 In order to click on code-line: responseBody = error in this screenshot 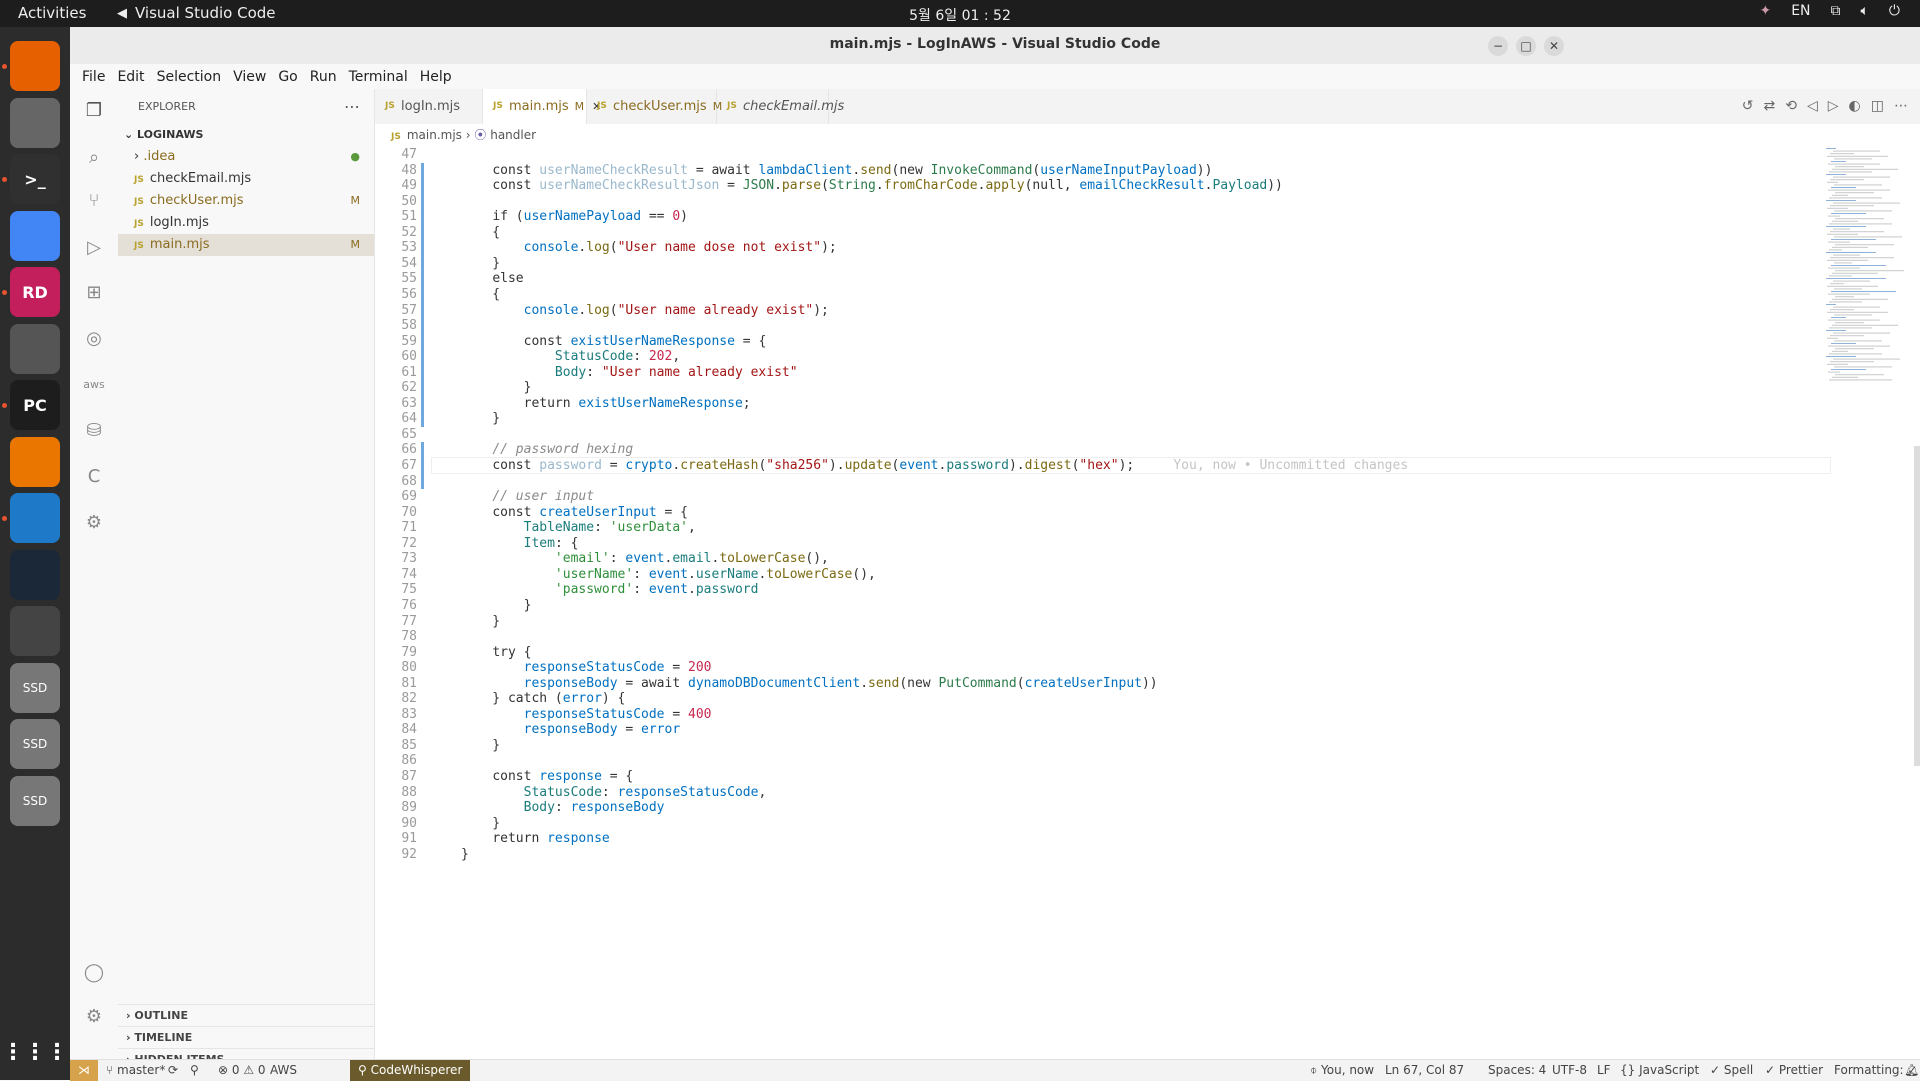, I will do `click(571, 729)`.